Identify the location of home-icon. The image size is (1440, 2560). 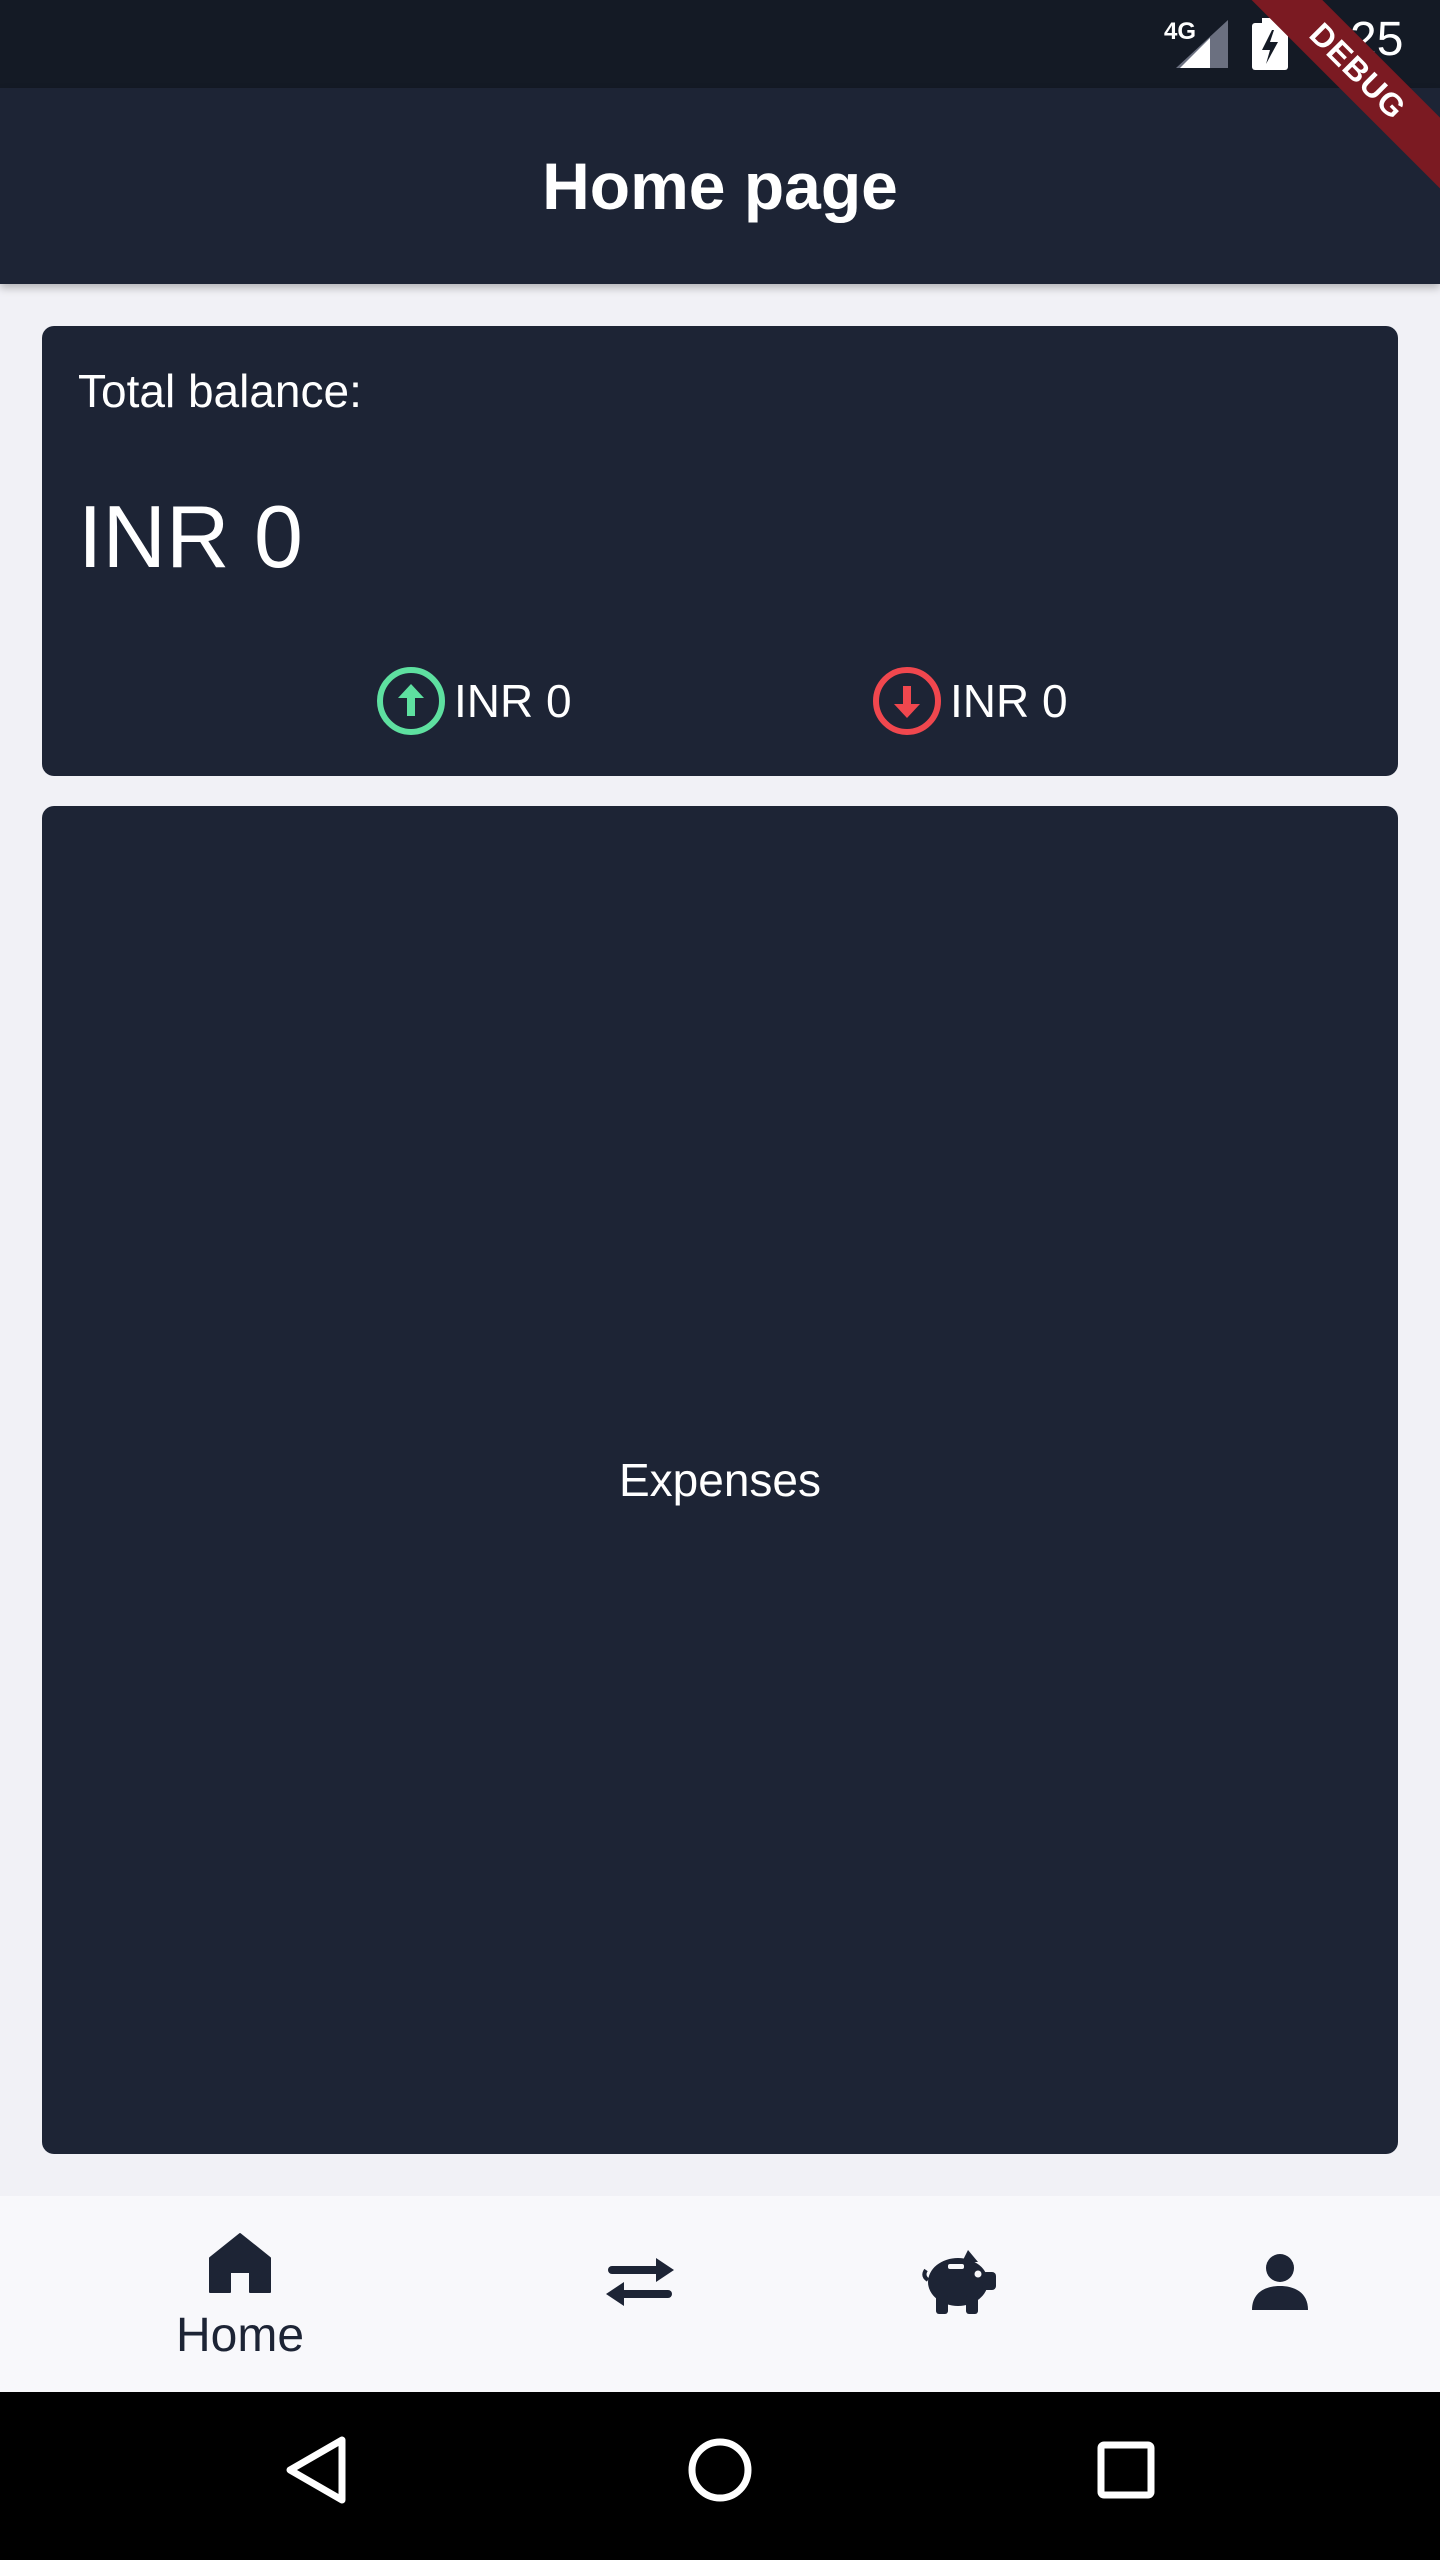
(240, 2263).